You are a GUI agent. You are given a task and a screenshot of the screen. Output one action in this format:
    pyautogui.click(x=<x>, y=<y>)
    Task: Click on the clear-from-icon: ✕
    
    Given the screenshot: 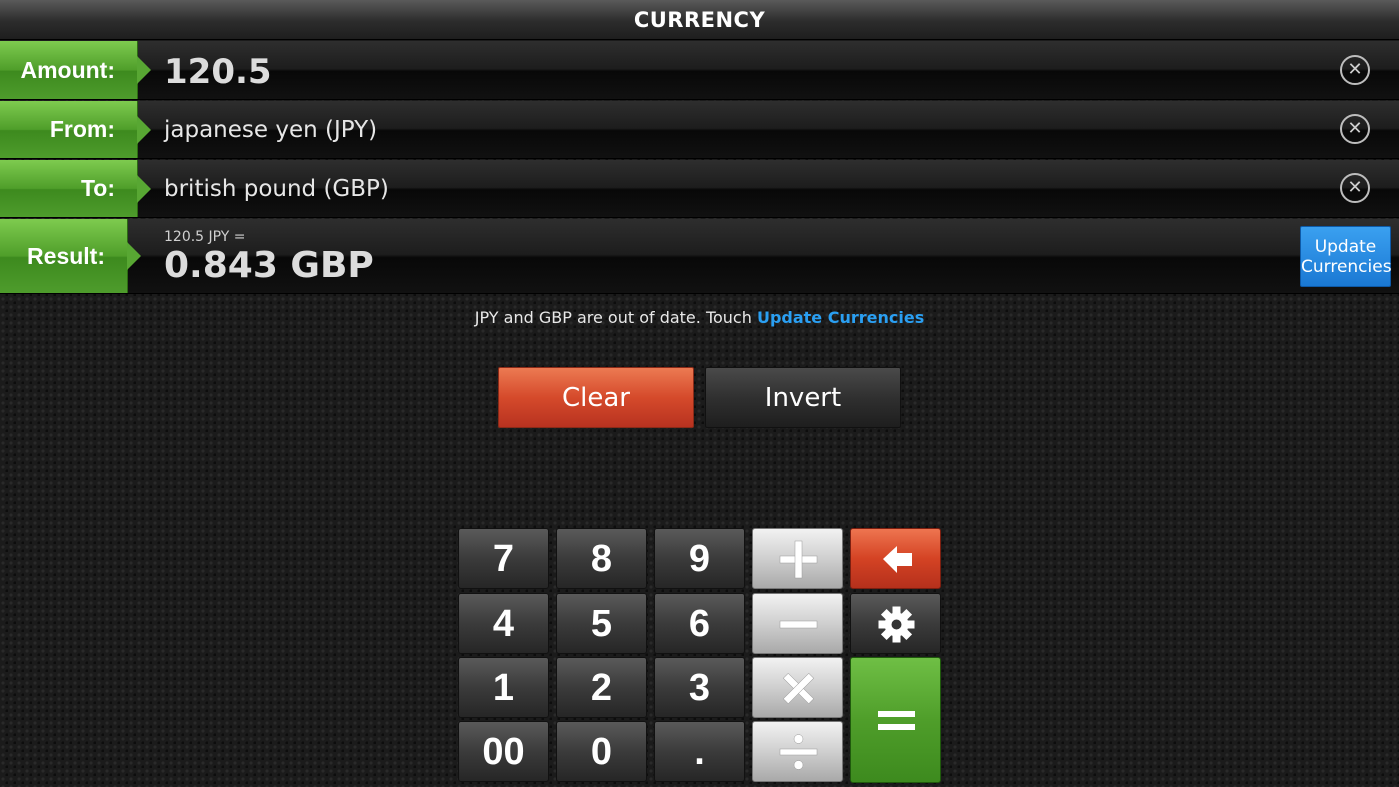 What is the action you would take?
    pyautogui.click(x=1355, y=129)
    